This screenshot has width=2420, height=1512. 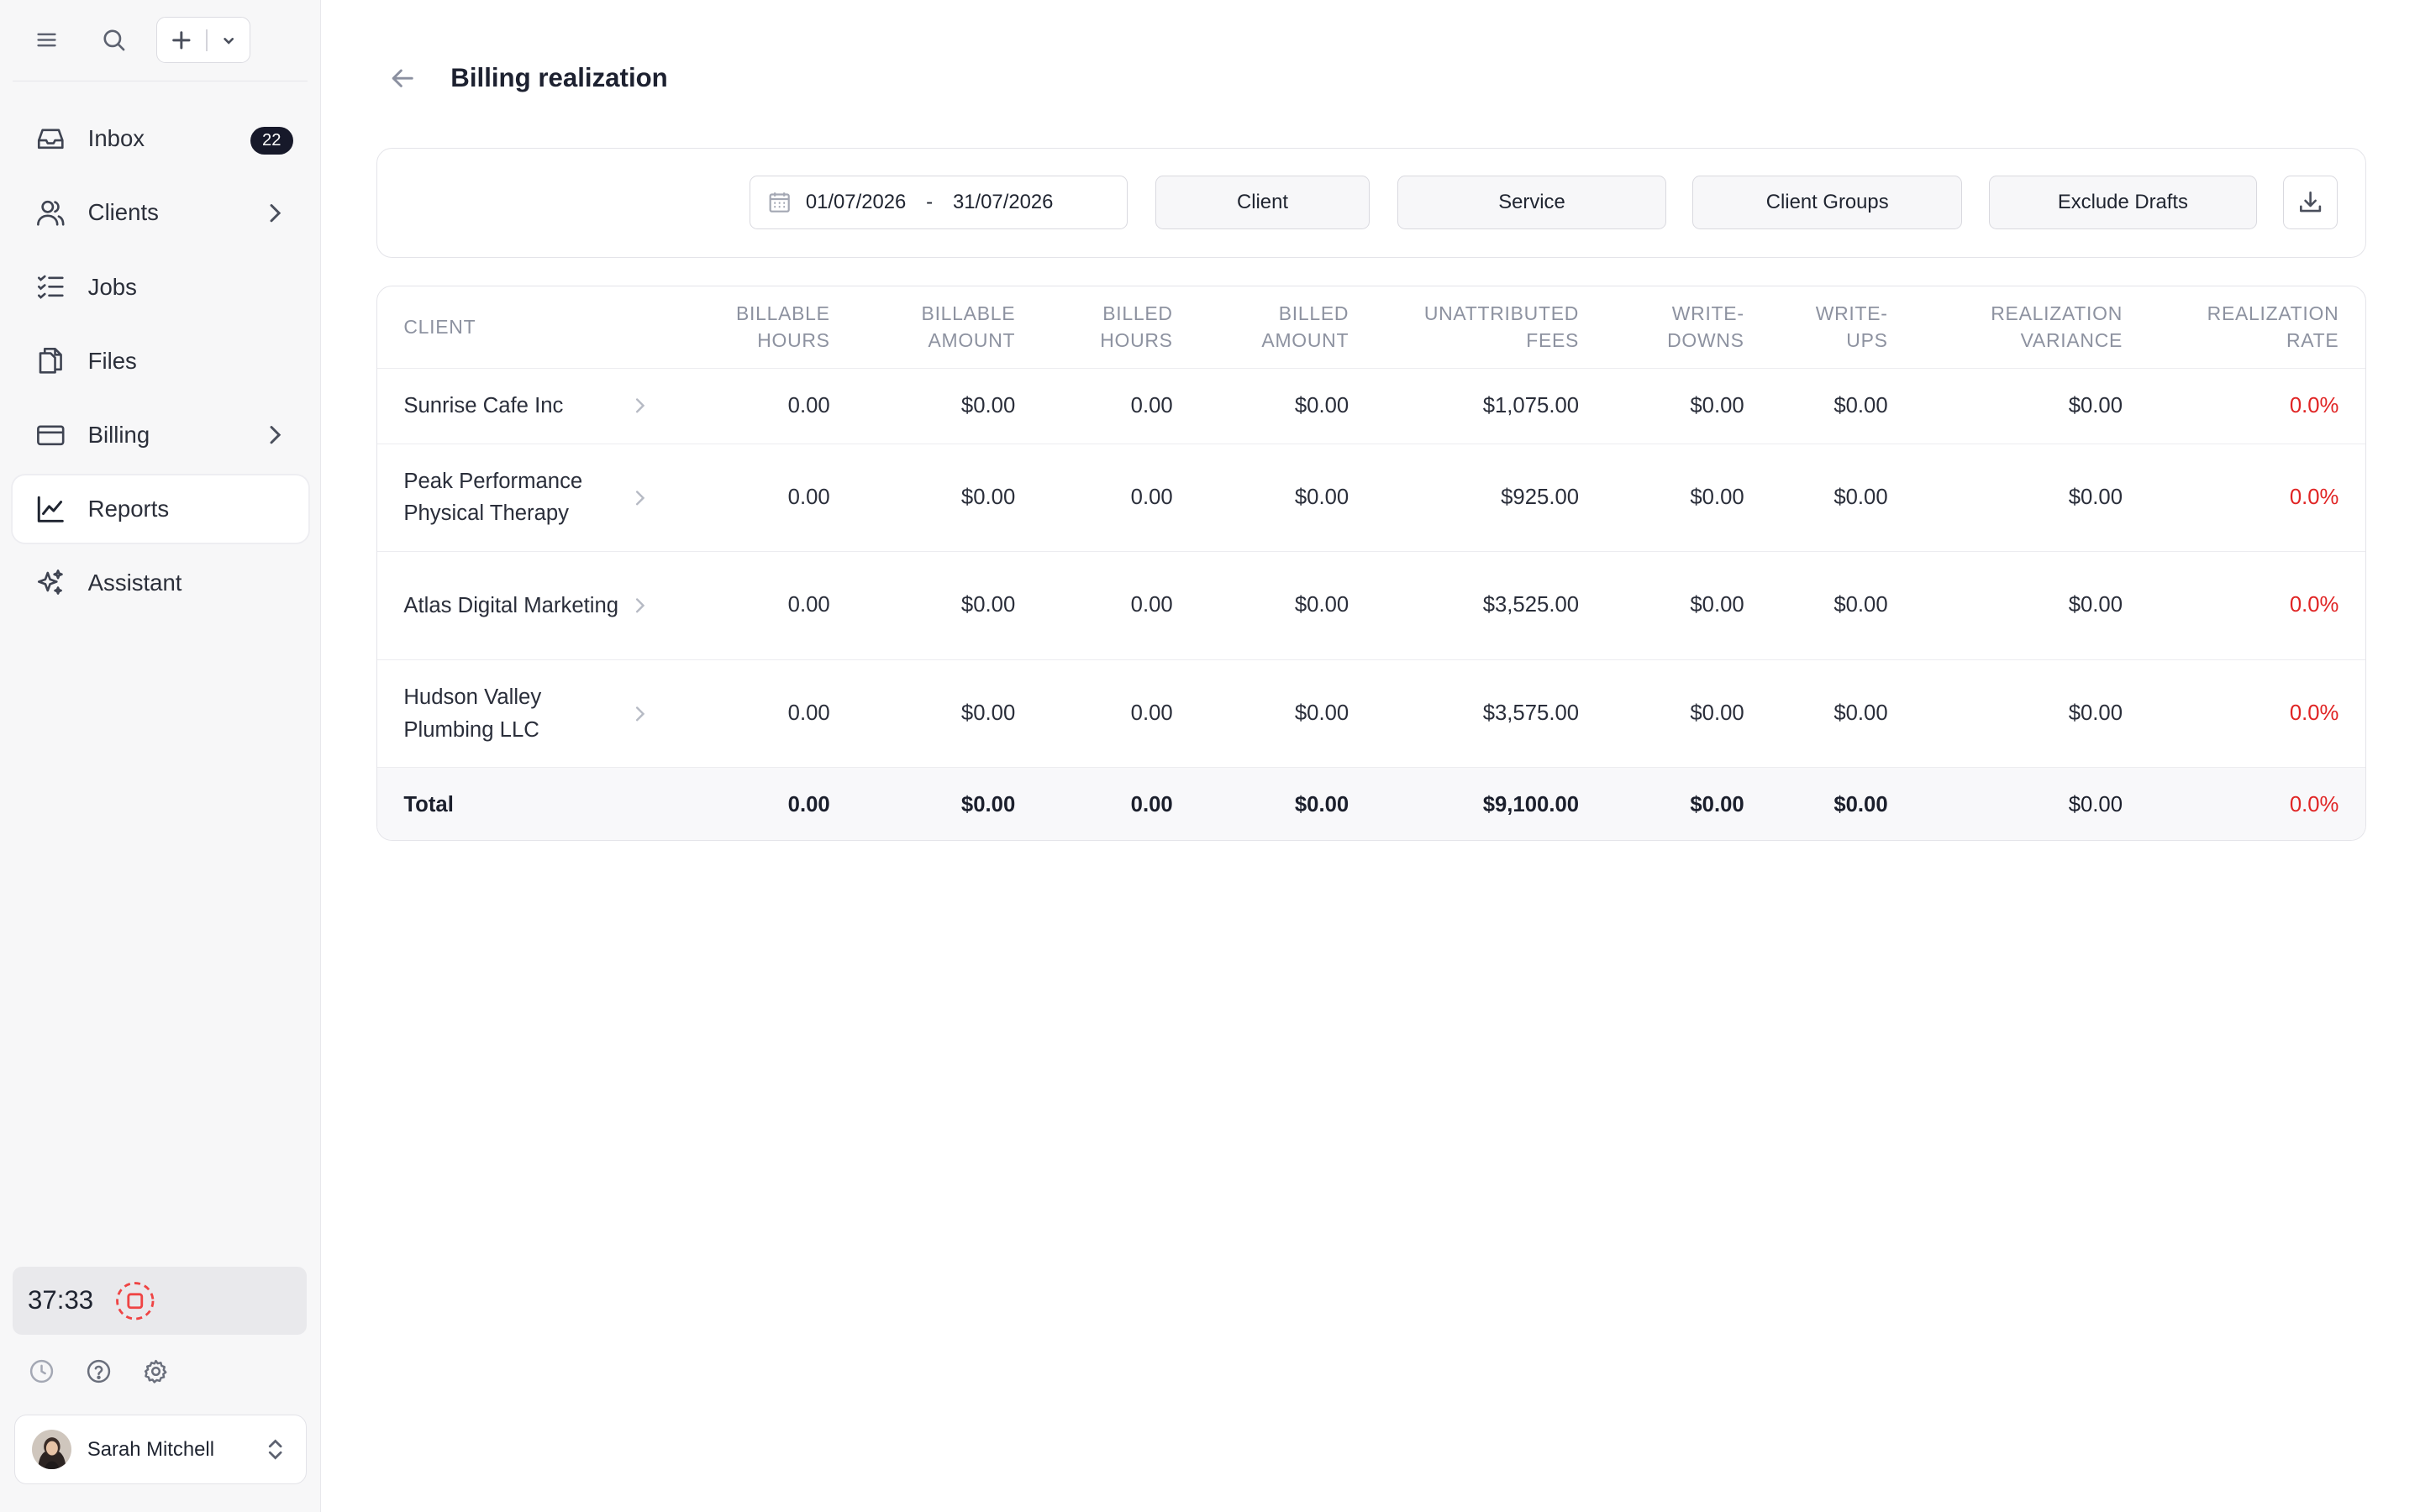 I want to click on chart-line-icon, so click(x=51, y=509).